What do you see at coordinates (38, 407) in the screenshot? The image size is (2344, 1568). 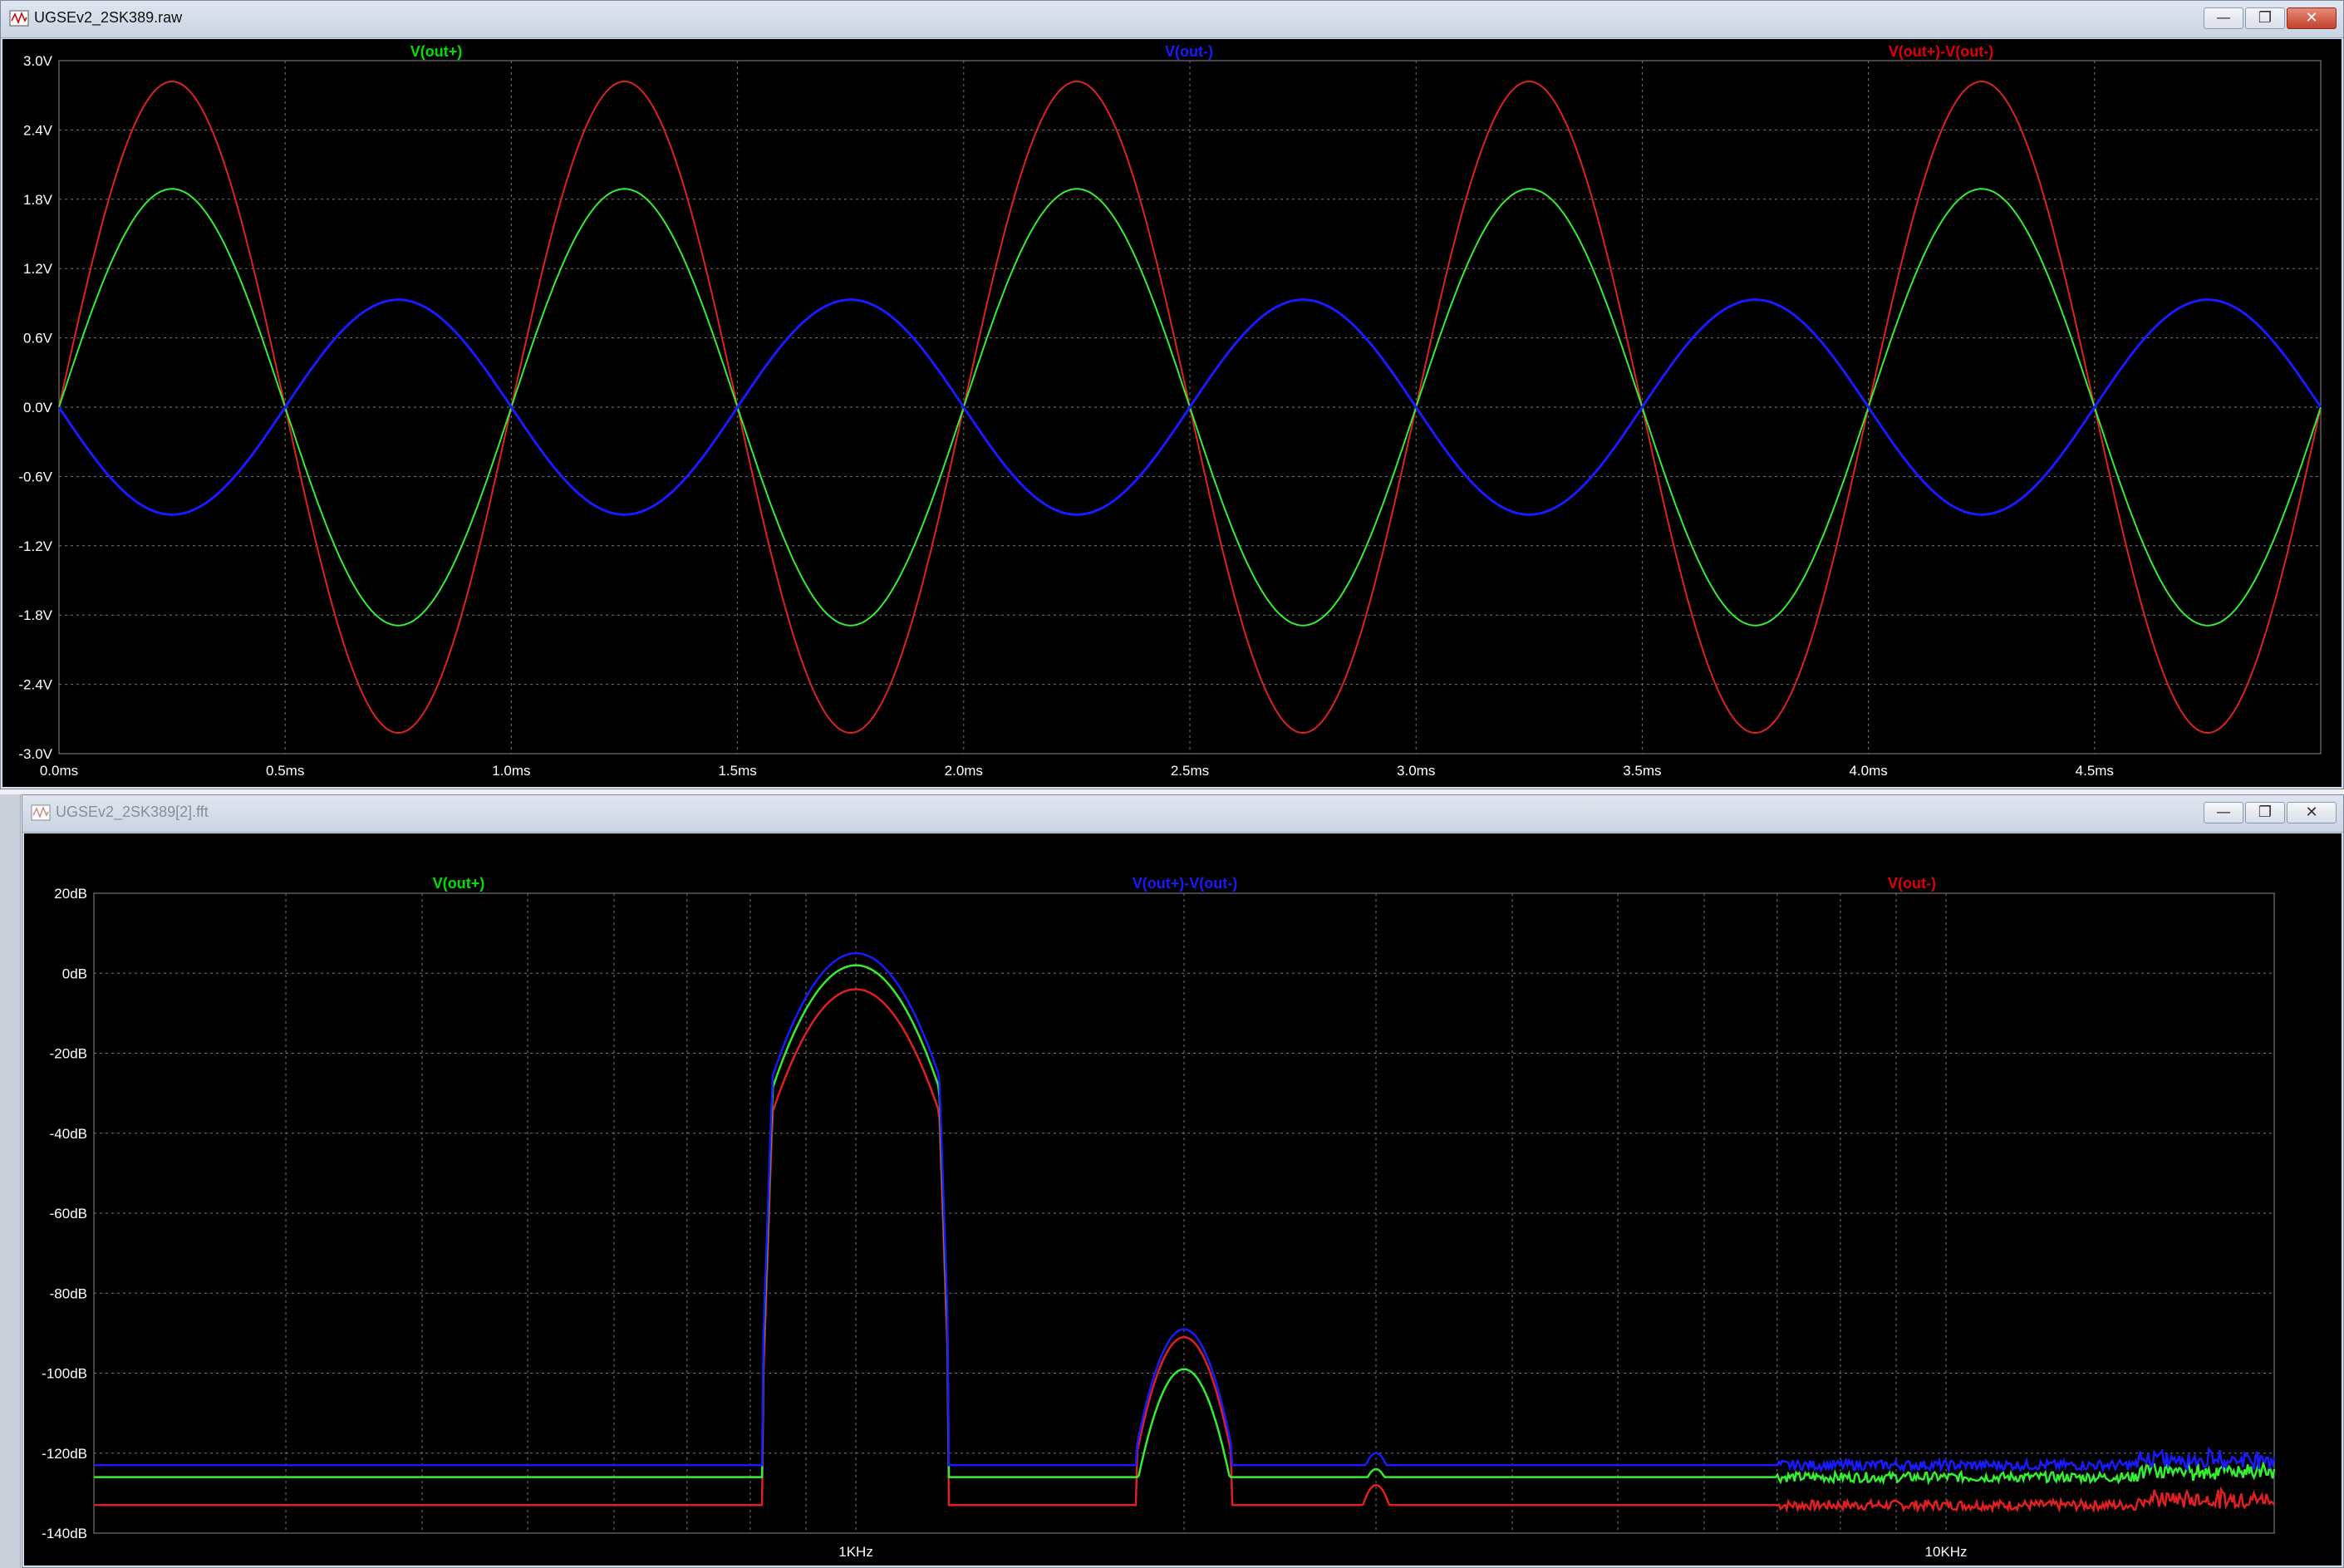 I see `y-tick-label: 0.0V` at bounding box center [38, 407].